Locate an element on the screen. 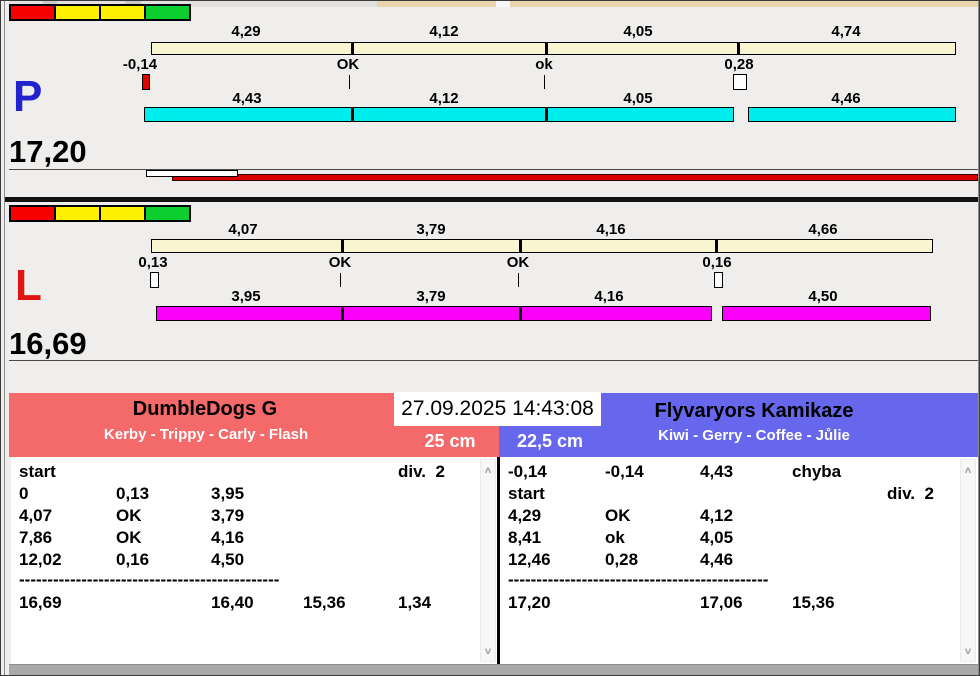 This screenshot has height=676, width=980. l-segment-label-3: 4,16 is located at coordinates (609, 296).